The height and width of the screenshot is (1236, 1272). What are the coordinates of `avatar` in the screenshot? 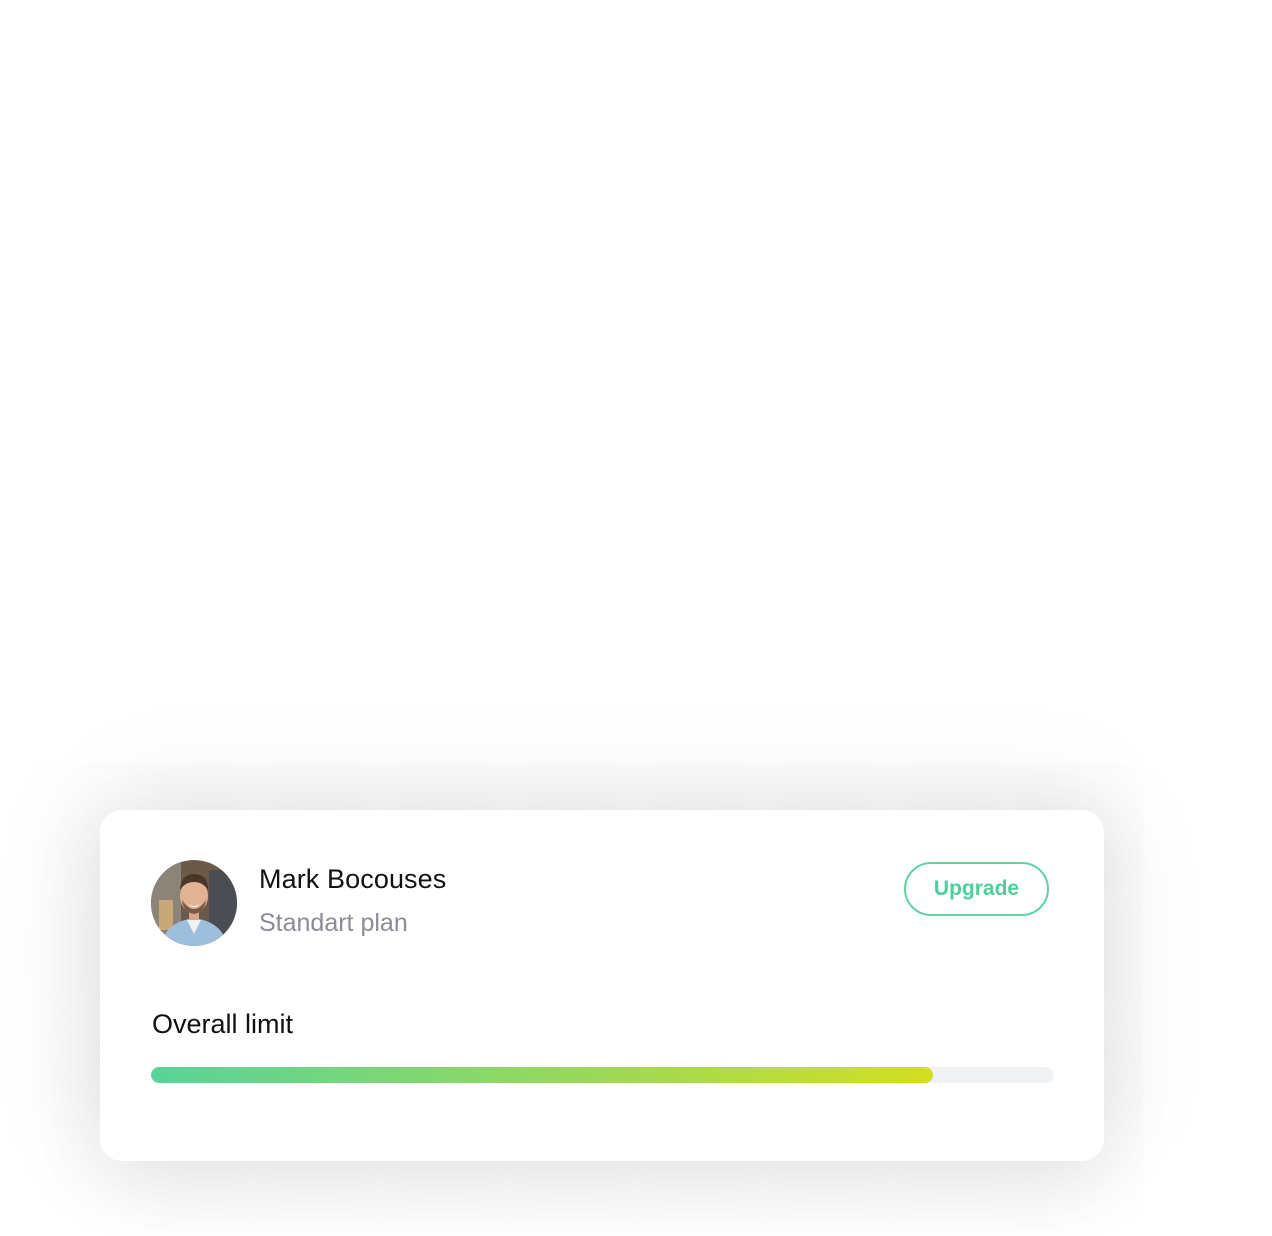 It's located at (194, 903).